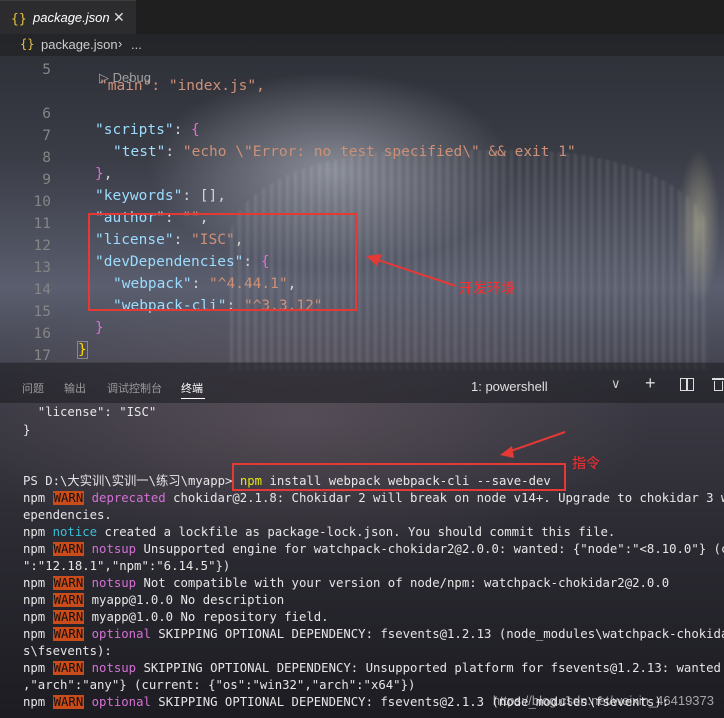 This screenshot has width=724, height=718. What do you see at coordinates (650, 383) in the screenshot?
I see `plus-icon: +` at bounding box center [650, 383].